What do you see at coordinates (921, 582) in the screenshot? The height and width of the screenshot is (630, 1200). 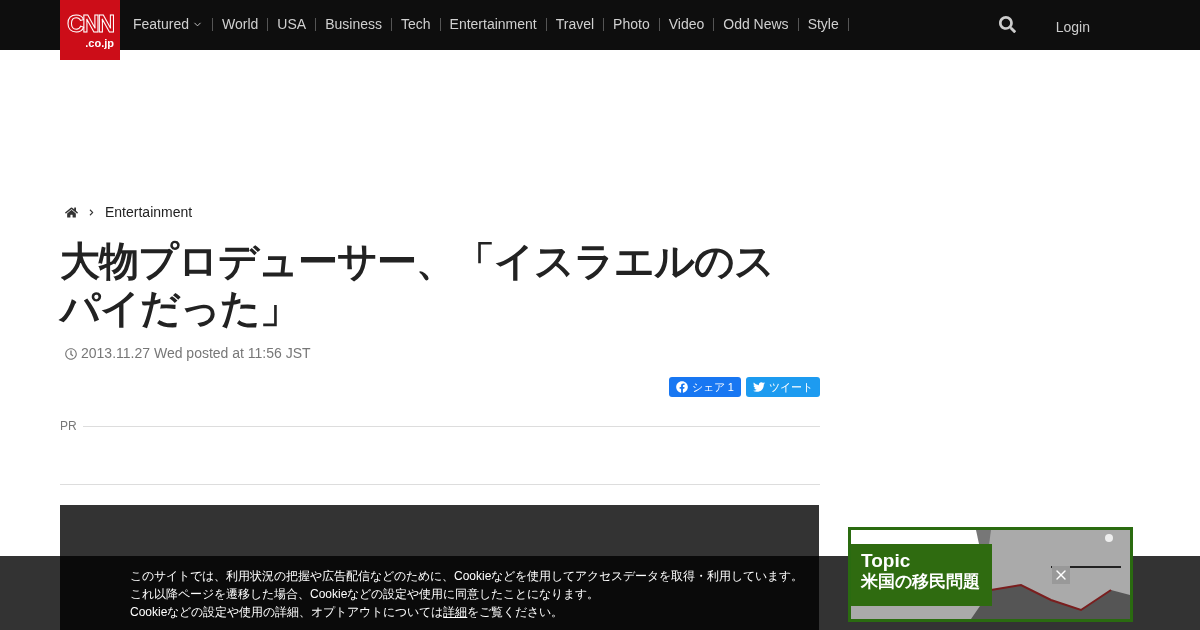 I see `topic-title: 米国の移民問題` at bounding box center [921, 582].